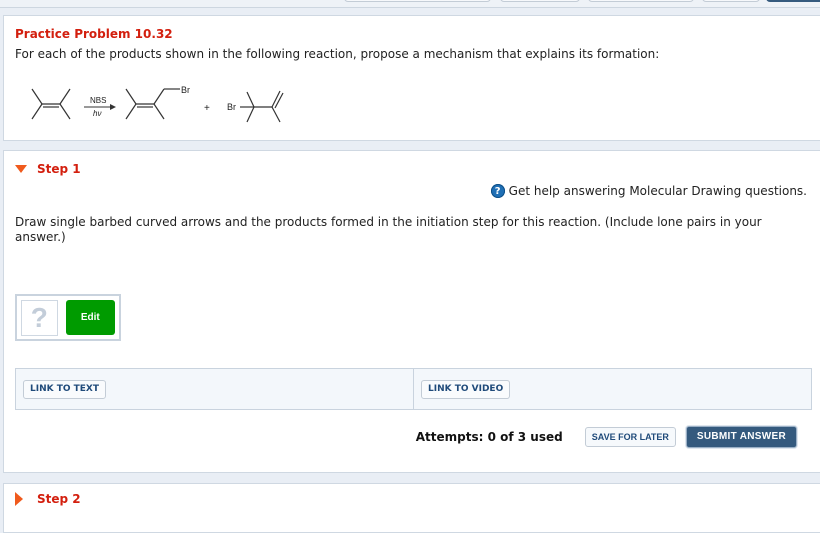  Describe the element at coordinates (152, 104) in the screenshot. I see `product1-structure` at that location.